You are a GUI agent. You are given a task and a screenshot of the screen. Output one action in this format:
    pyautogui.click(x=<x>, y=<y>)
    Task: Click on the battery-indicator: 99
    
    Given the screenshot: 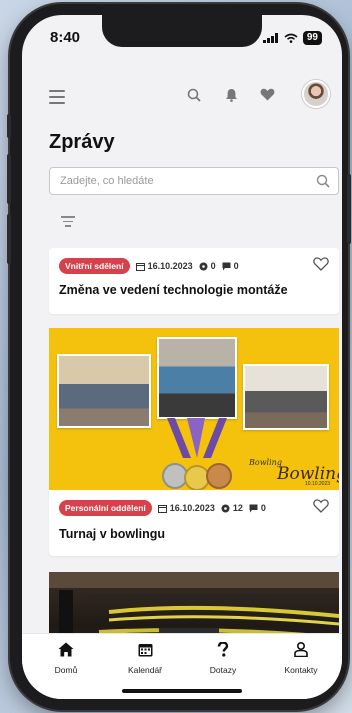 What is the action you would take?
    pyautogui.click(x=312, y=38)
    